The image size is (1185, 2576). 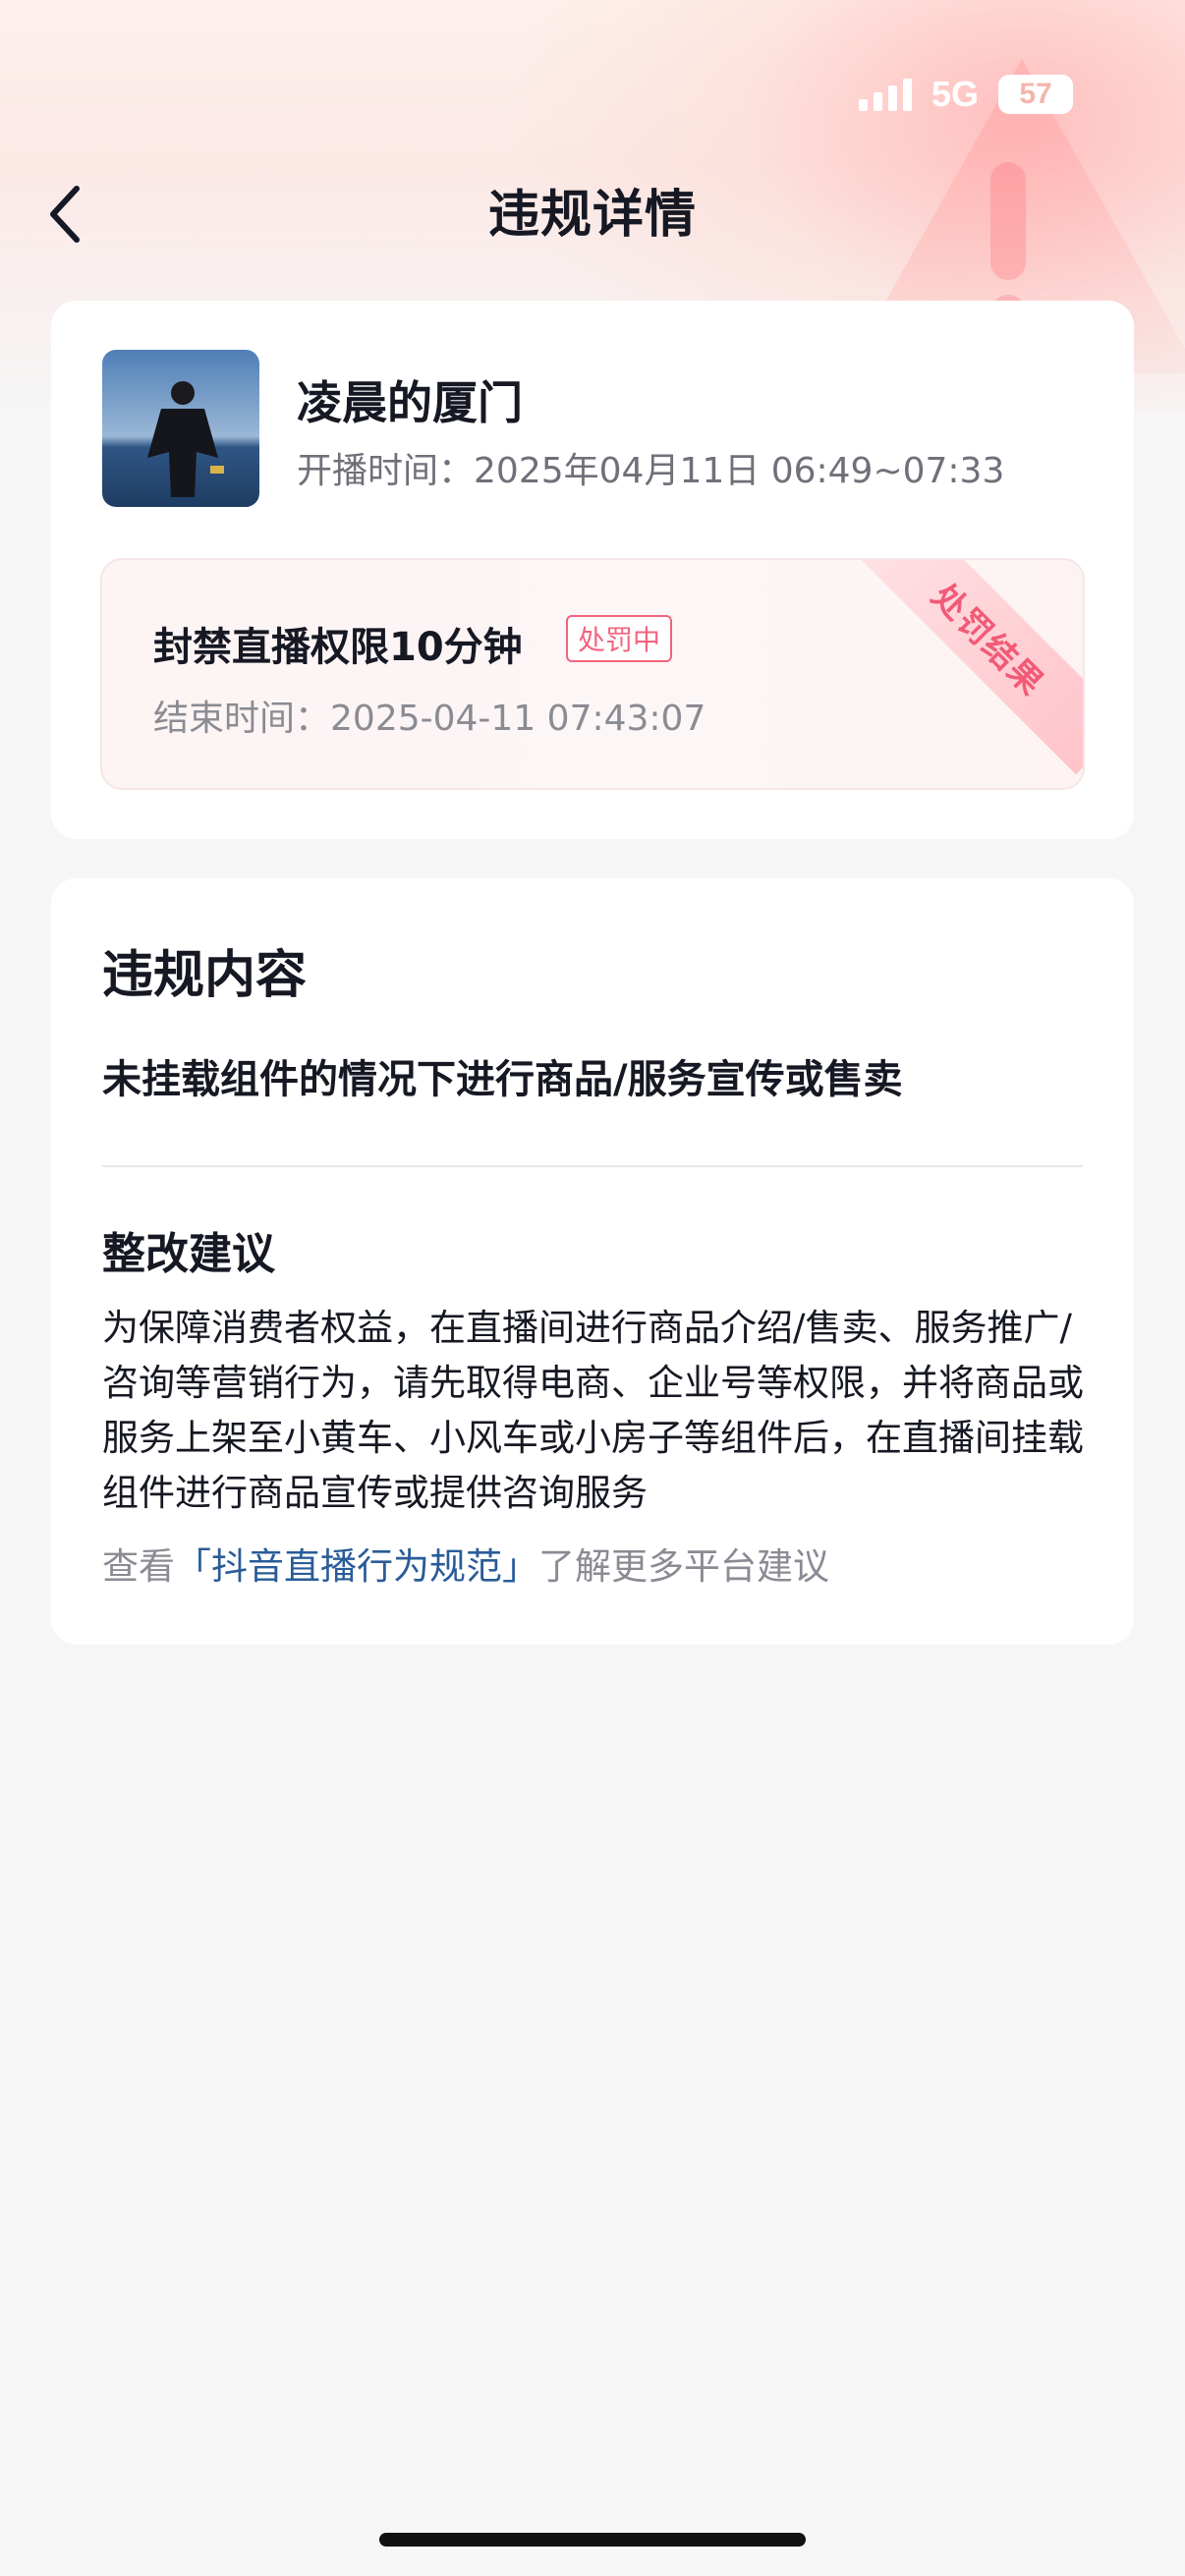 What do you see at coordinates (518, 719) in the screenshot?
I see `end-time-value: 2025-04-11 07:43:07` at bounding box center [518, 719].